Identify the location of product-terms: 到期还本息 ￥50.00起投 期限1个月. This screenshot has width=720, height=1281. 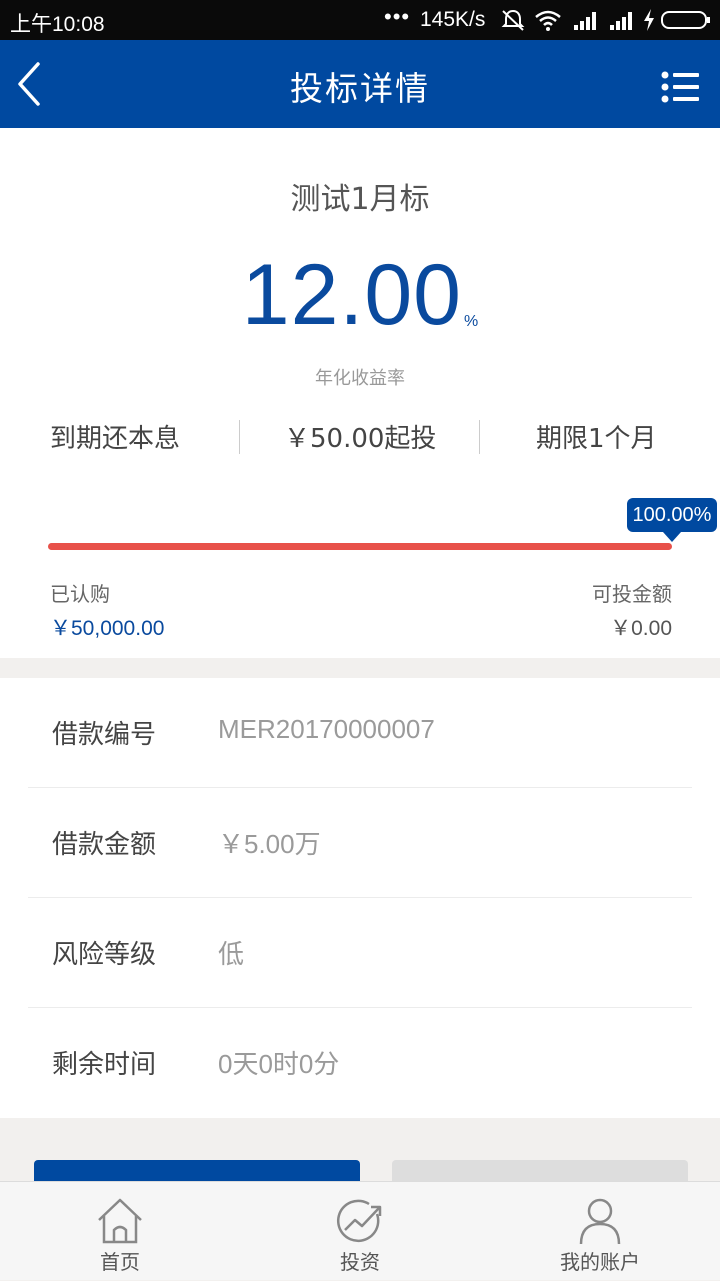
(360, 436).